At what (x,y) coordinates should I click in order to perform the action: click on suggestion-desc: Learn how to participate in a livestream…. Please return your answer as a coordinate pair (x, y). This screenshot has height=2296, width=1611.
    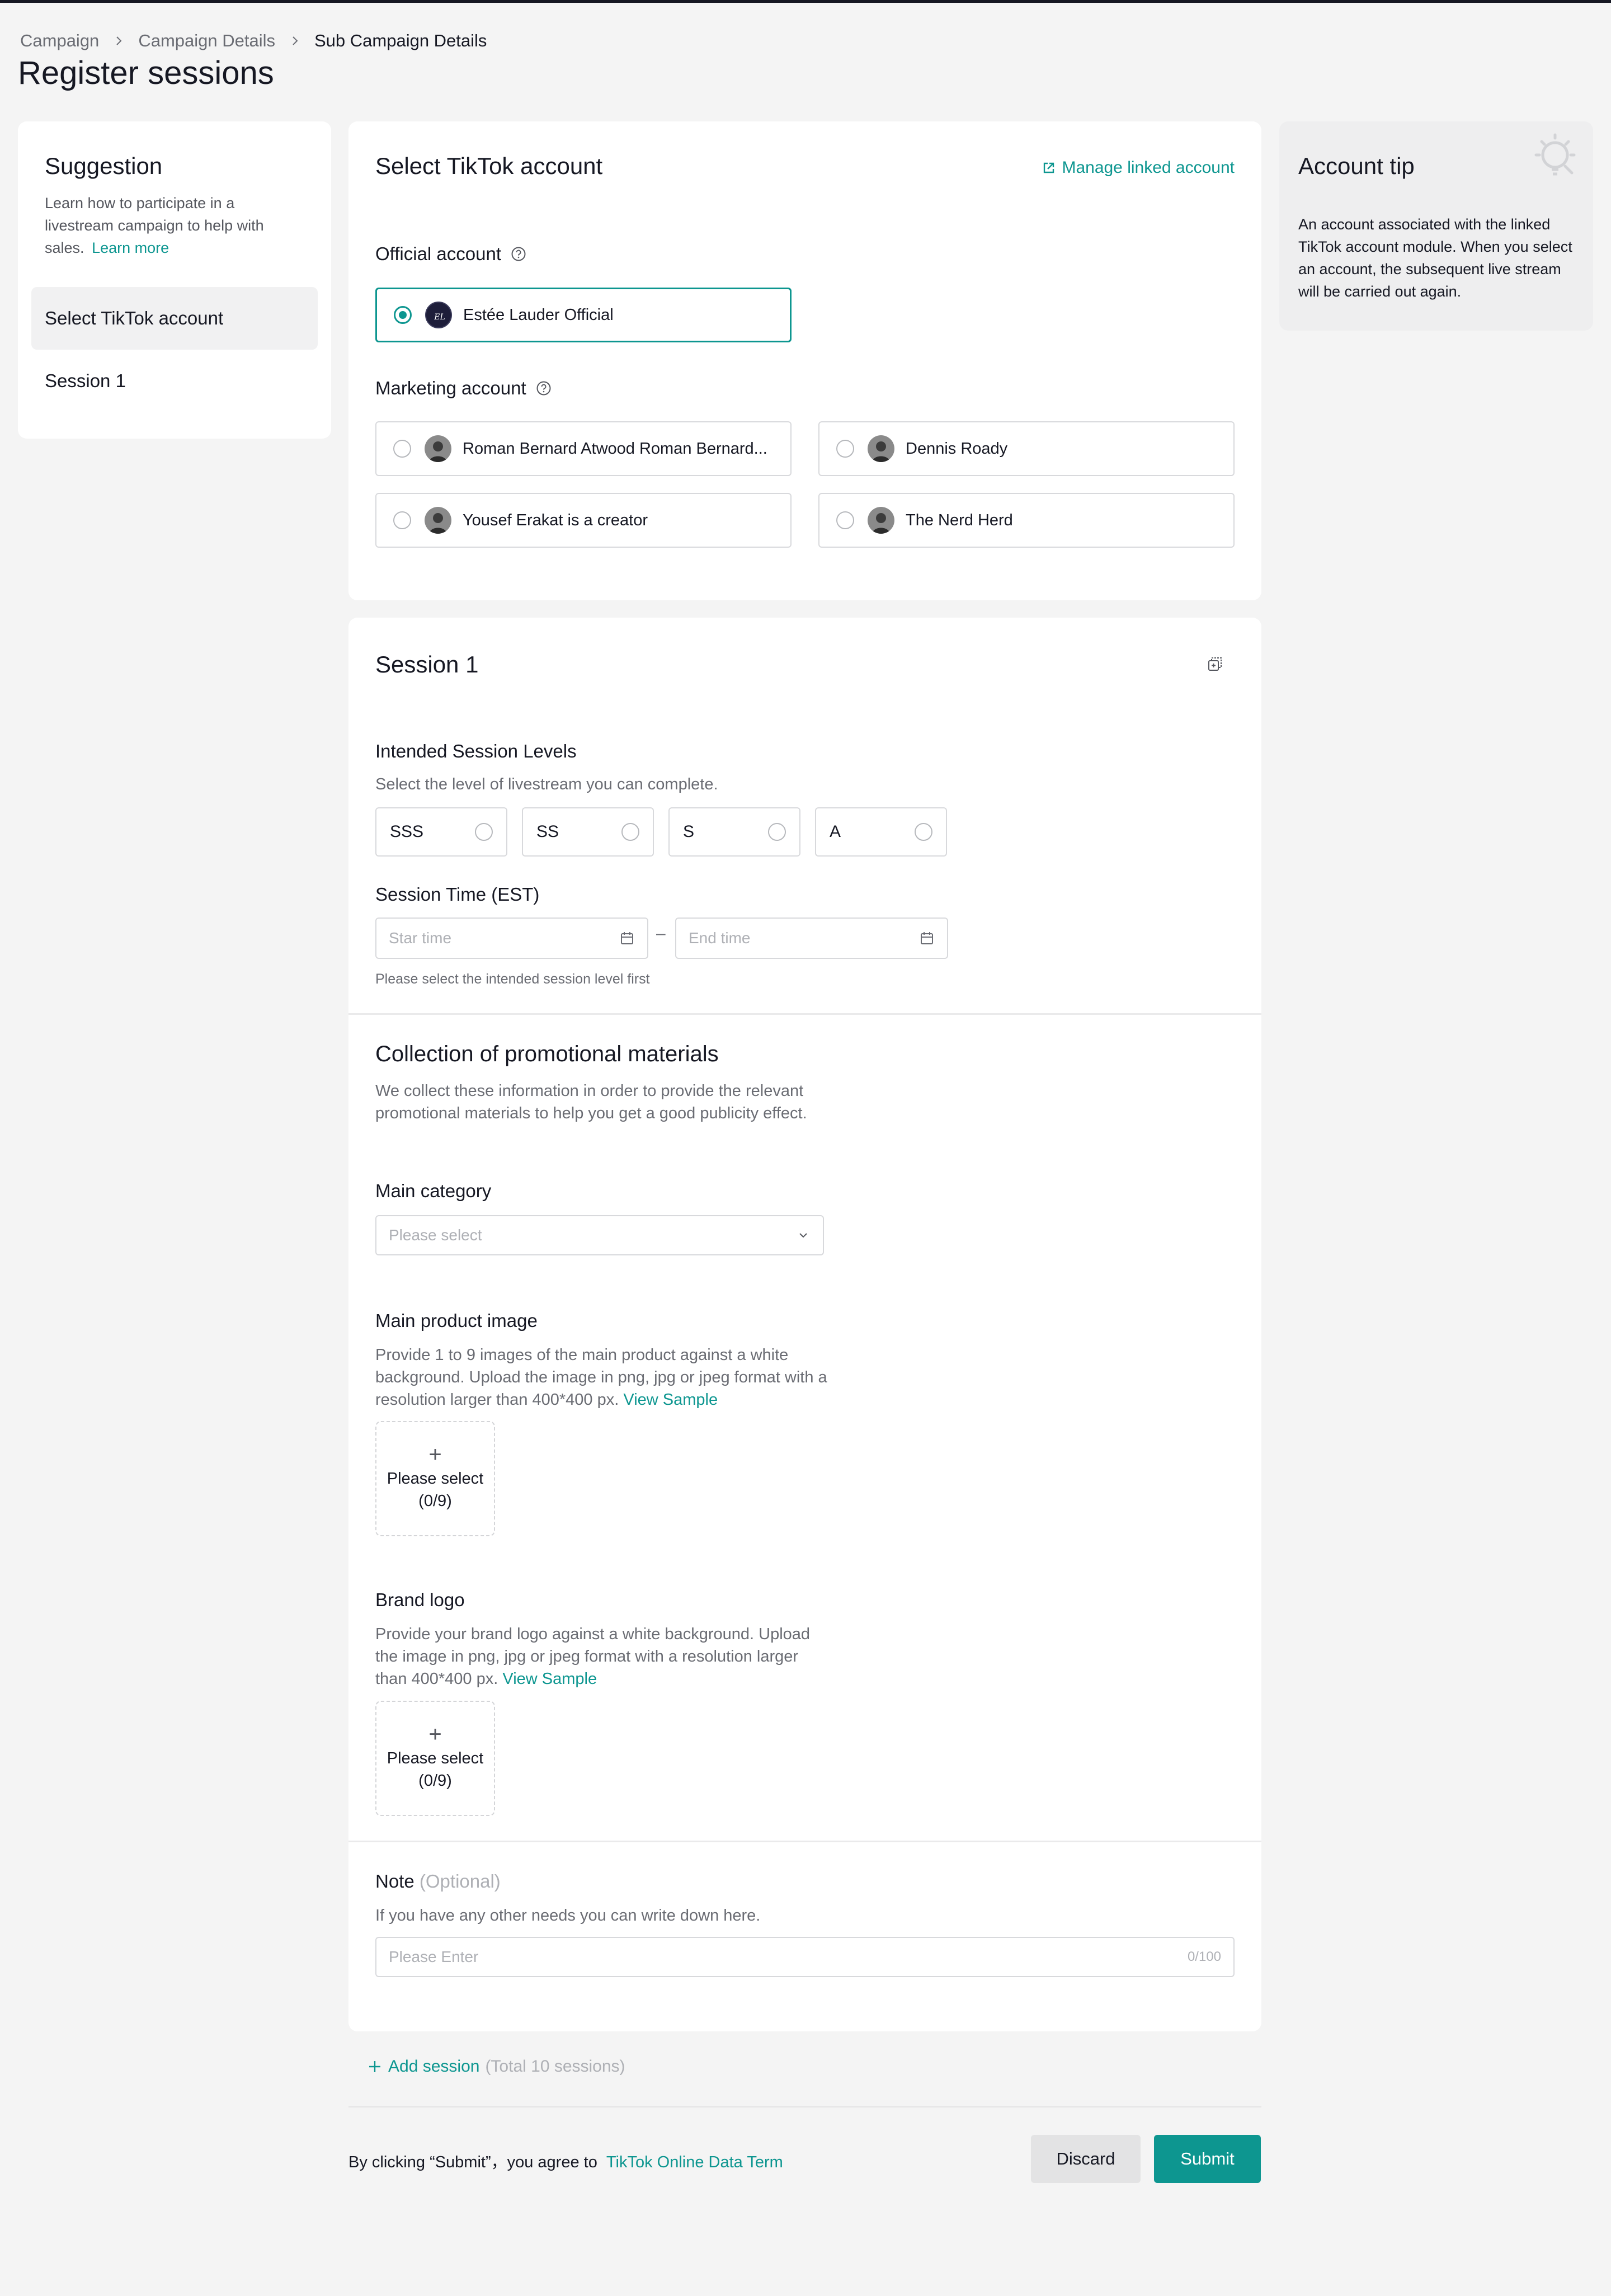
    Looking at the image, I should click on (168, 225).